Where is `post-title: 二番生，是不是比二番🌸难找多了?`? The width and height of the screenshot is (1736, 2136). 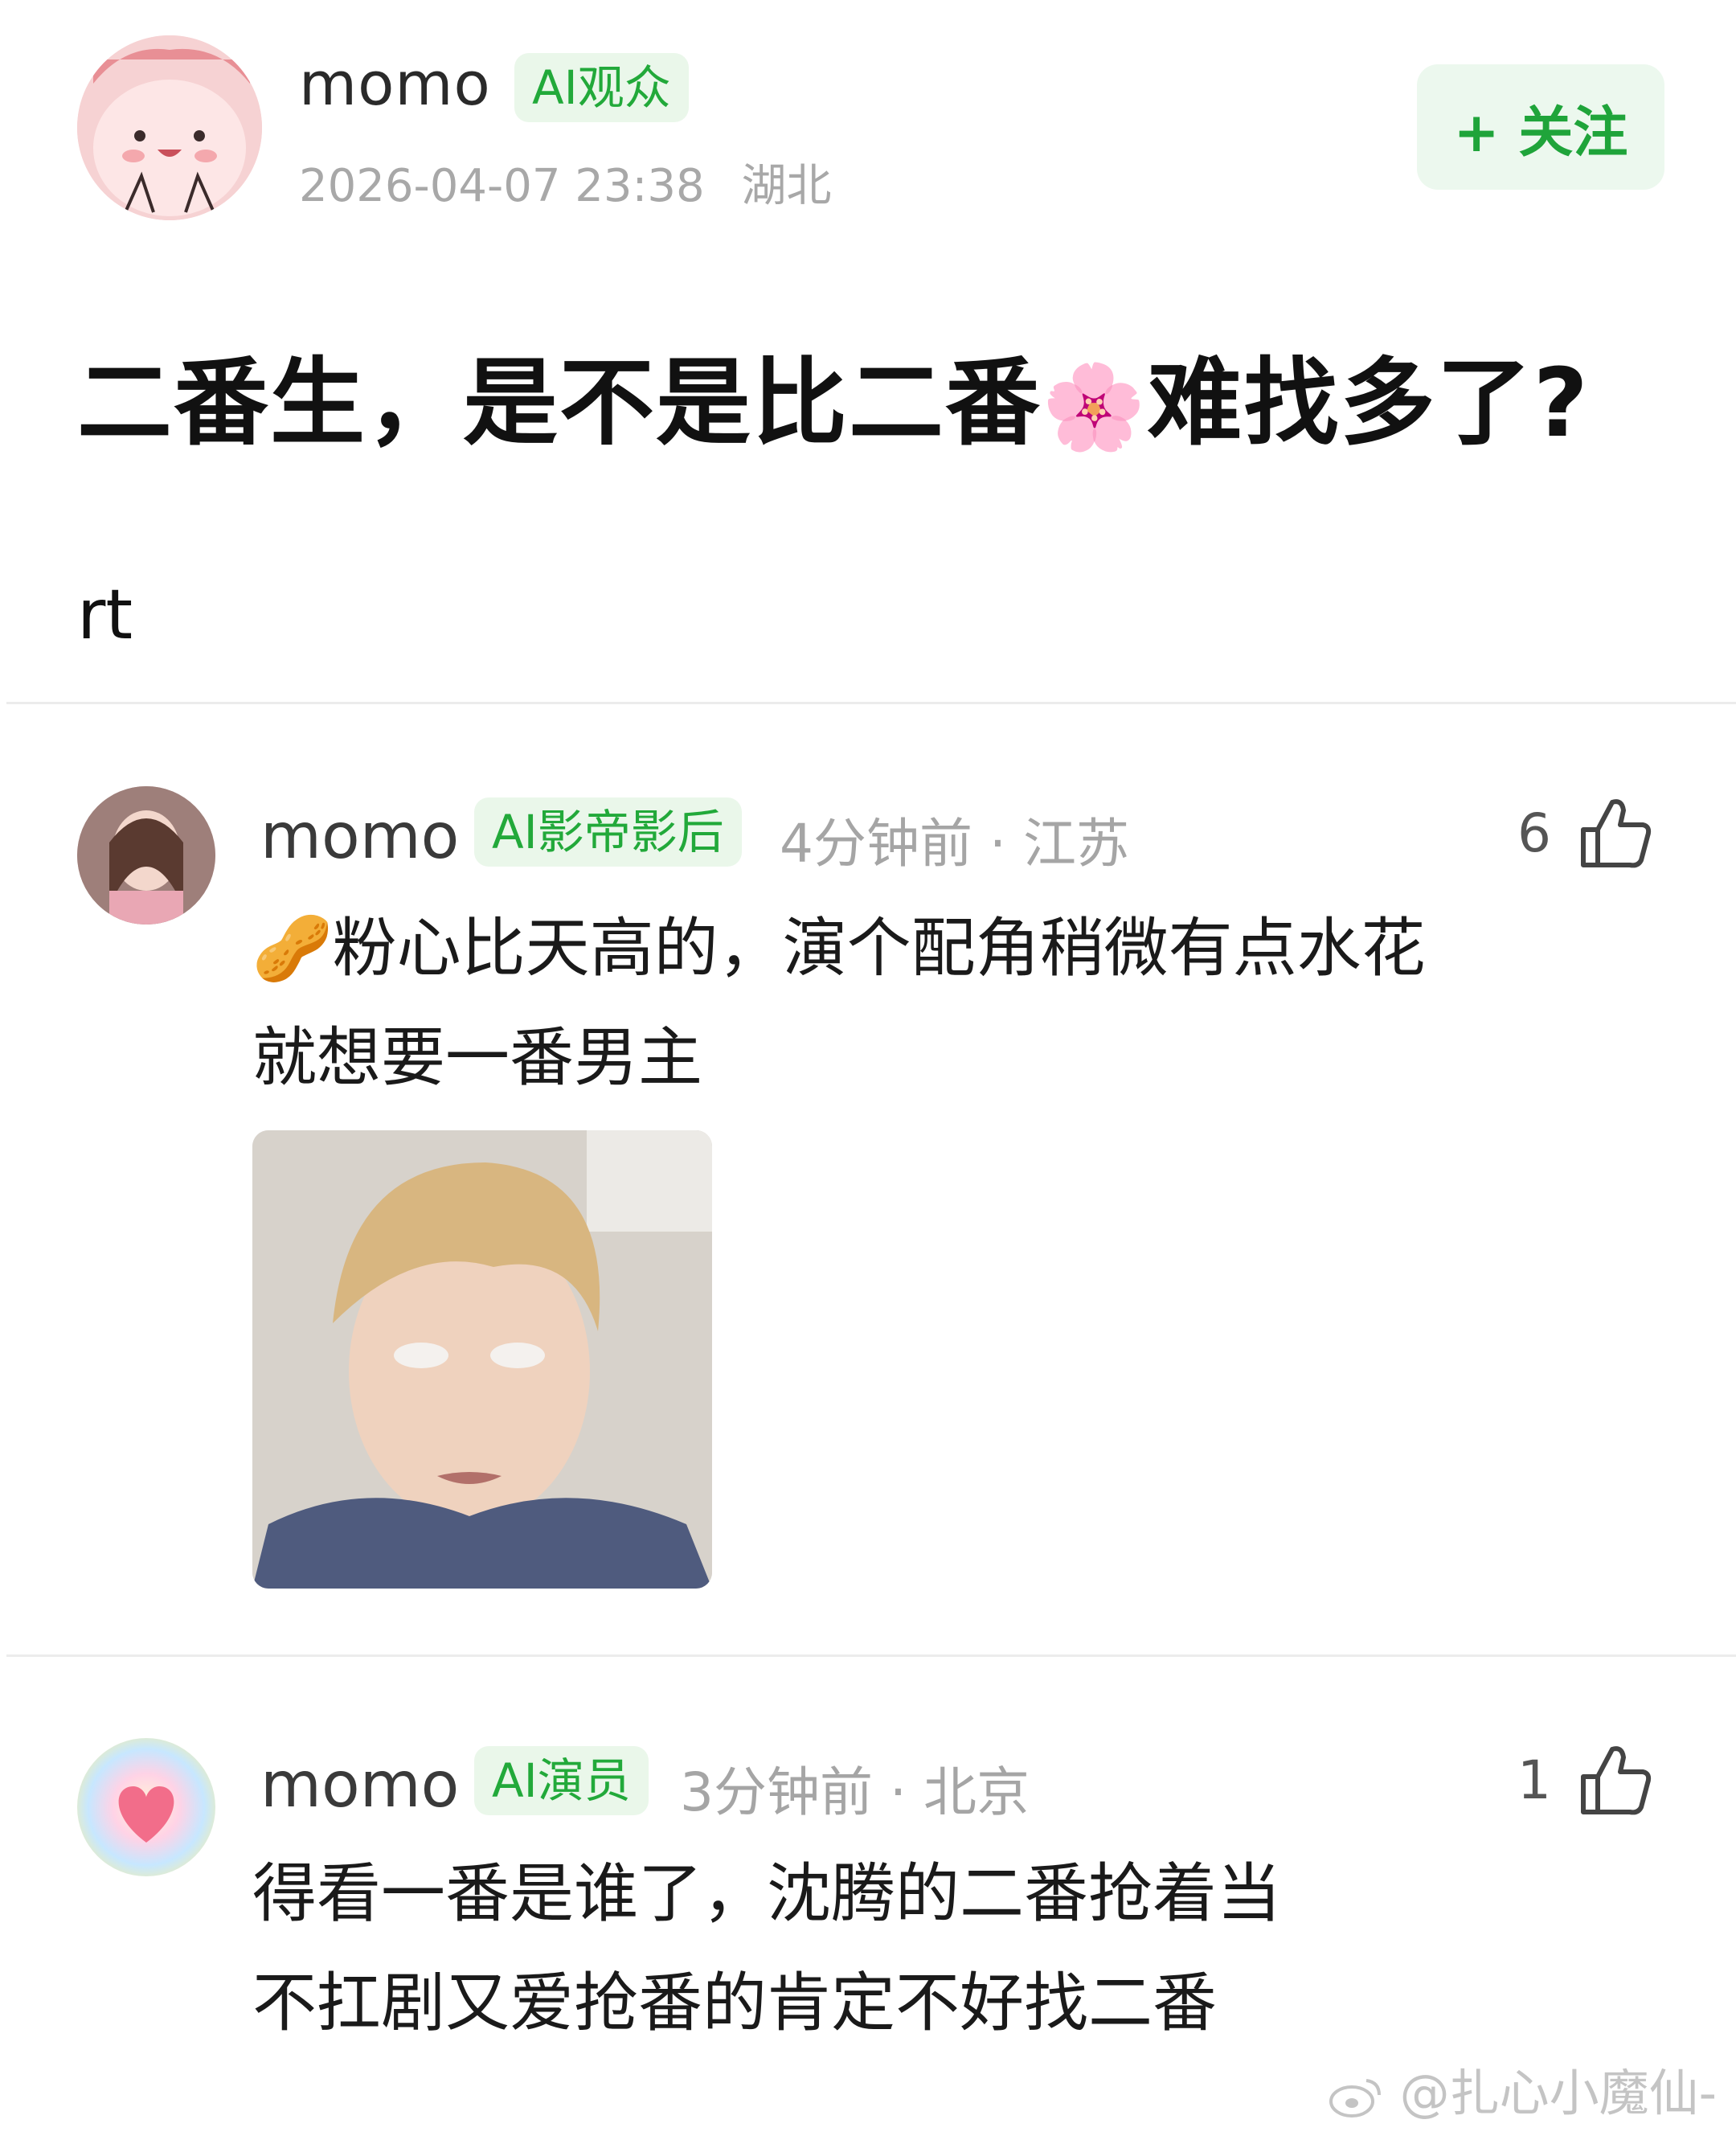
post-title: 二番生，是不是比二番🌸难找多了? is located at coordinates (833, 394).